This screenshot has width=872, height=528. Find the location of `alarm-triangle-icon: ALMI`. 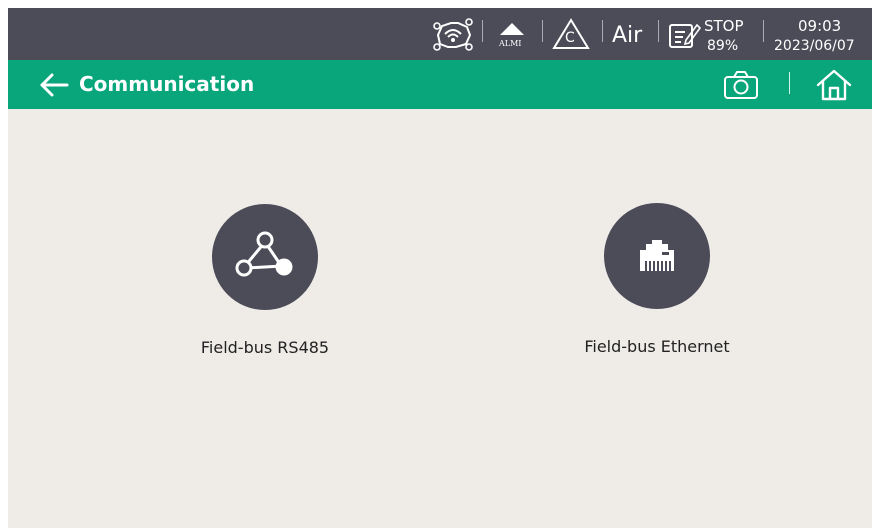

alarm-triangle-icon: ALMI is located at coordinates (512, 36).